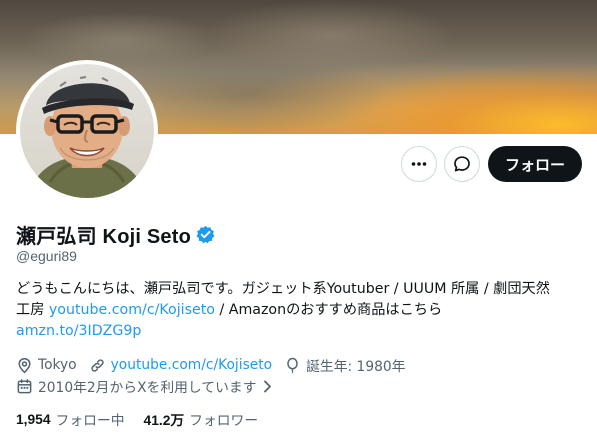 The width and height of the screenshot is (597, 438). I want to click on website-item: youtube.com/c/Kojiseto, so click(180, 365).